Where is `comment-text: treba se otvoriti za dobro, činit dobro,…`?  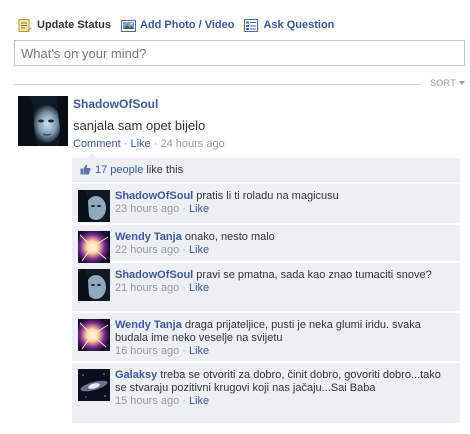
comment-text: treba se otvoriti za dobro, činit dobro,… is located at coordinates (278, 381).